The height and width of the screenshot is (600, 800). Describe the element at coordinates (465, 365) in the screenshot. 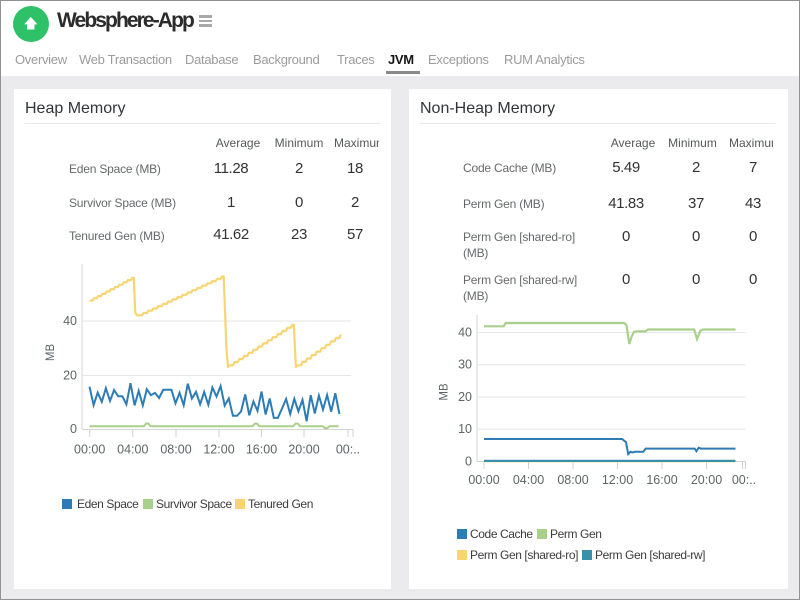

I see `svg-text: 30` at that location.